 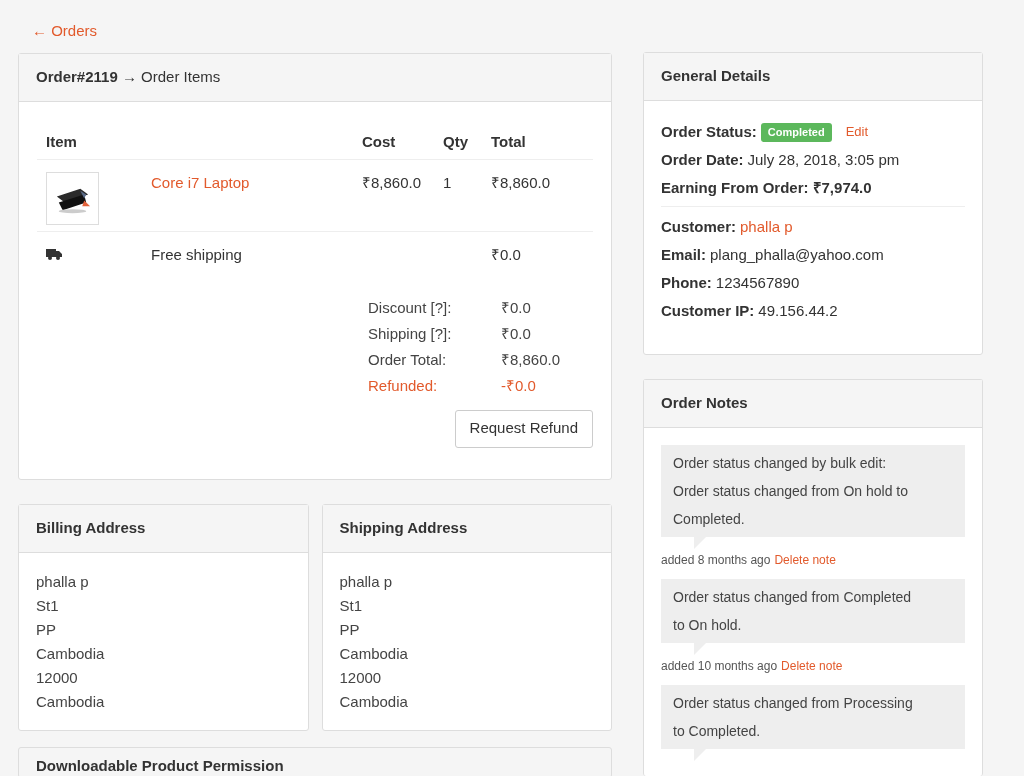 What do you see at coordinates (683, 254) in the screenshot?
I see `field-label: Email:` at bounding box center [683, 254].